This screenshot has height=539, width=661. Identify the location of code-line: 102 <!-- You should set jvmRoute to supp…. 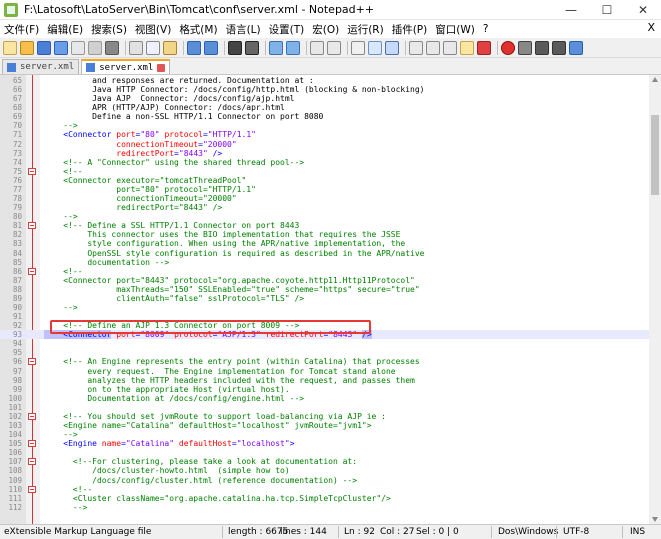
(324, 416).